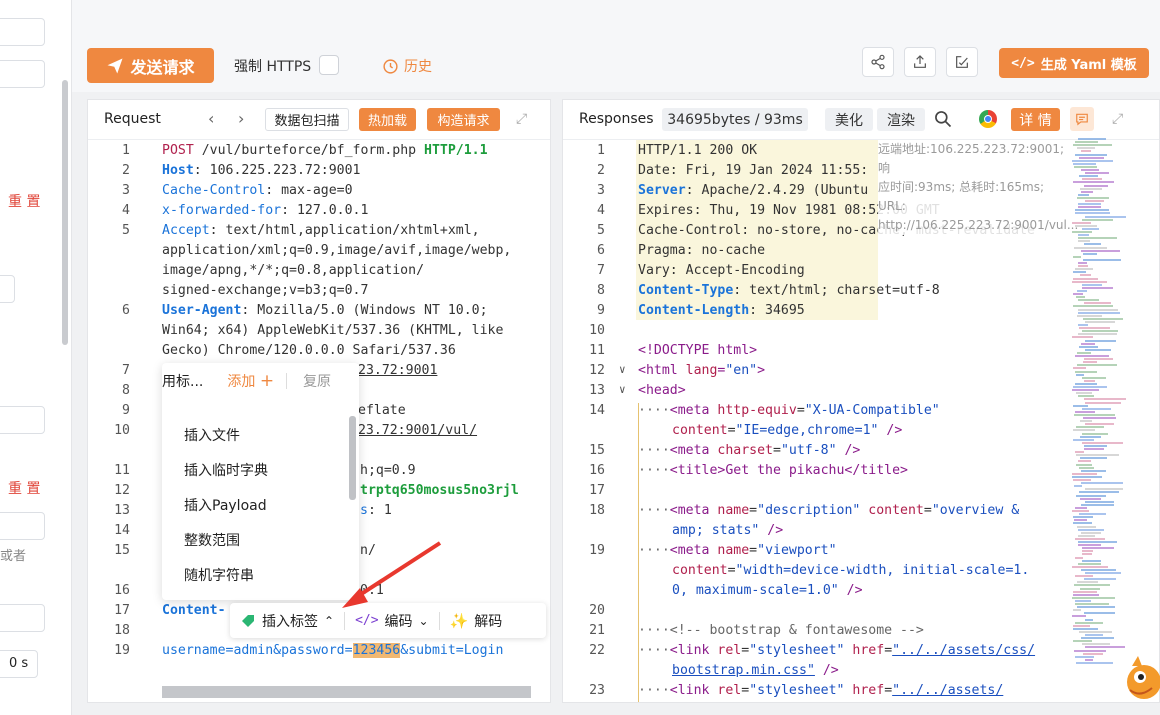 This screenshot has width=1160, height=715. Describe the element at coordinates (317, 381) in the screenshot. I see `restore-button: 复原` at that location.